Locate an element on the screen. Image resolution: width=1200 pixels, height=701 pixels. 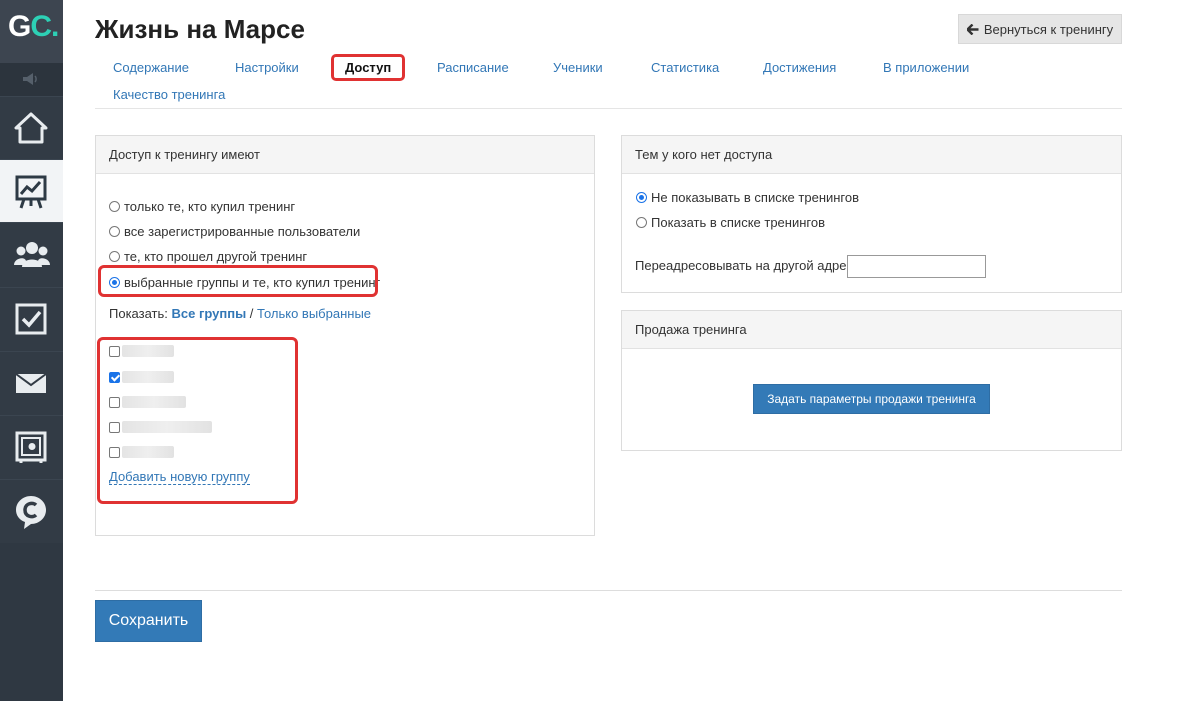
speaker-icon is located at coordinates (30, 79).